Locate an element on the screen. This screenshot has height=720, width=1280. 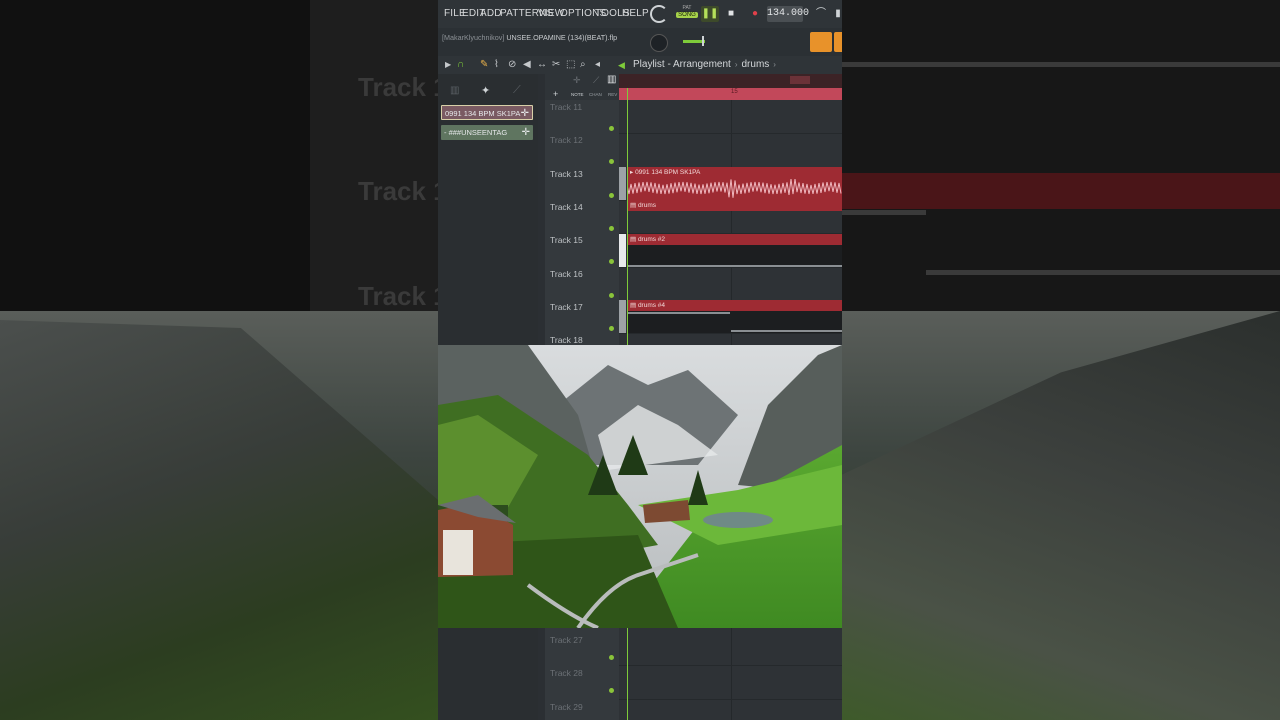
stop-button: ■ is located at coordinates (731, 14).